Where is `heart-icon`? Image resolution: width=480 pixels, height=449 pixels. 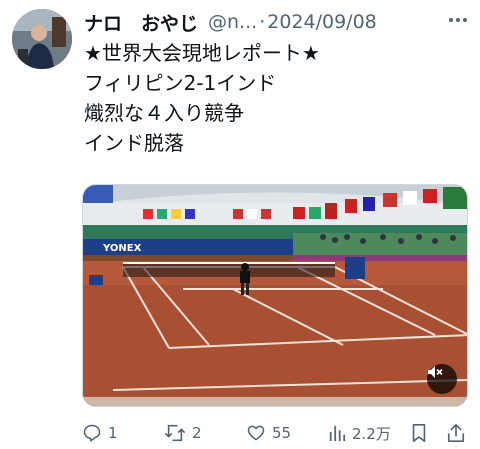
heart-icon is located at coordinates (256, 433).